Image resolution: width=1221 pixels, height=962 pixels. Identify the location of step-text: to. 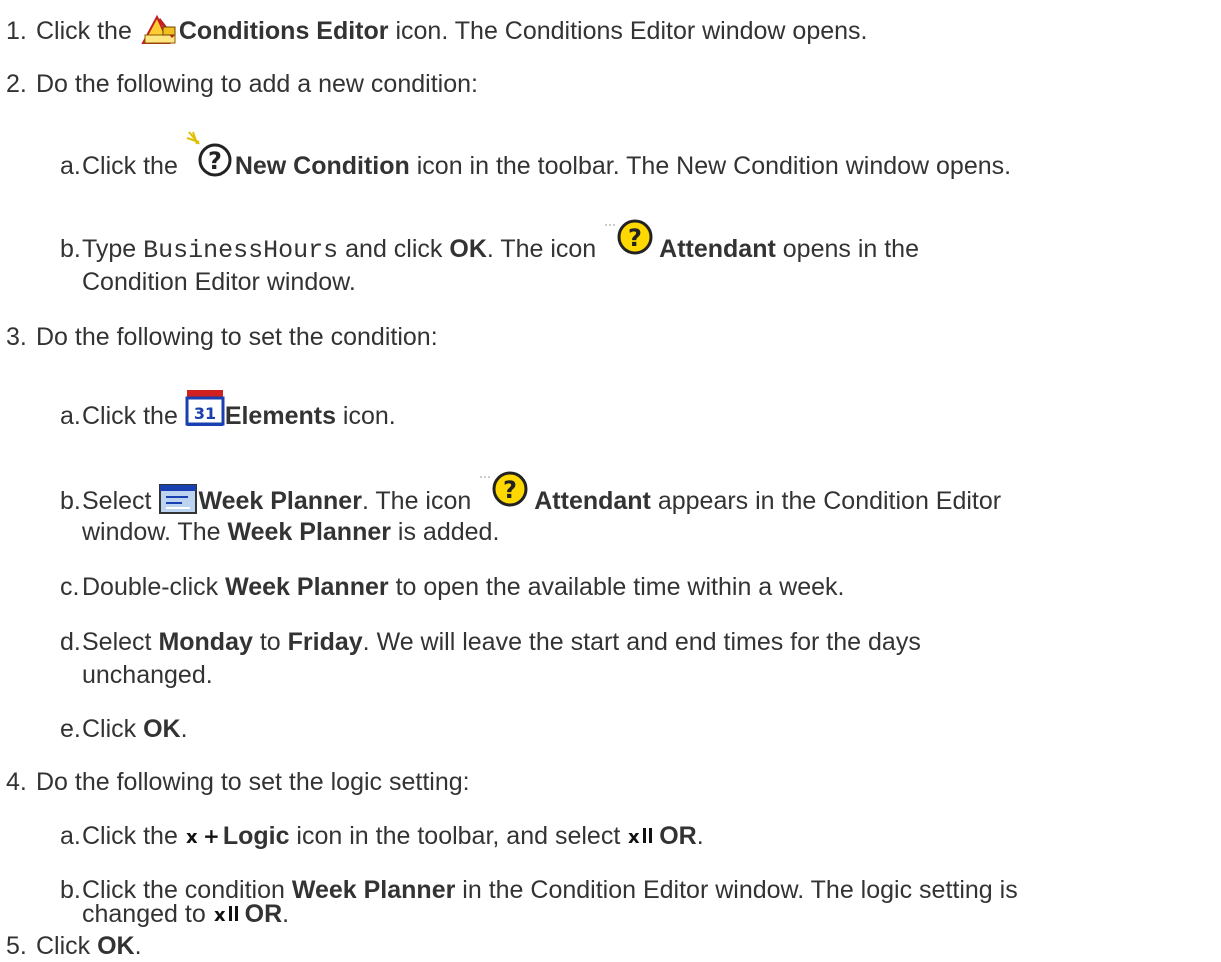
(270, 642).